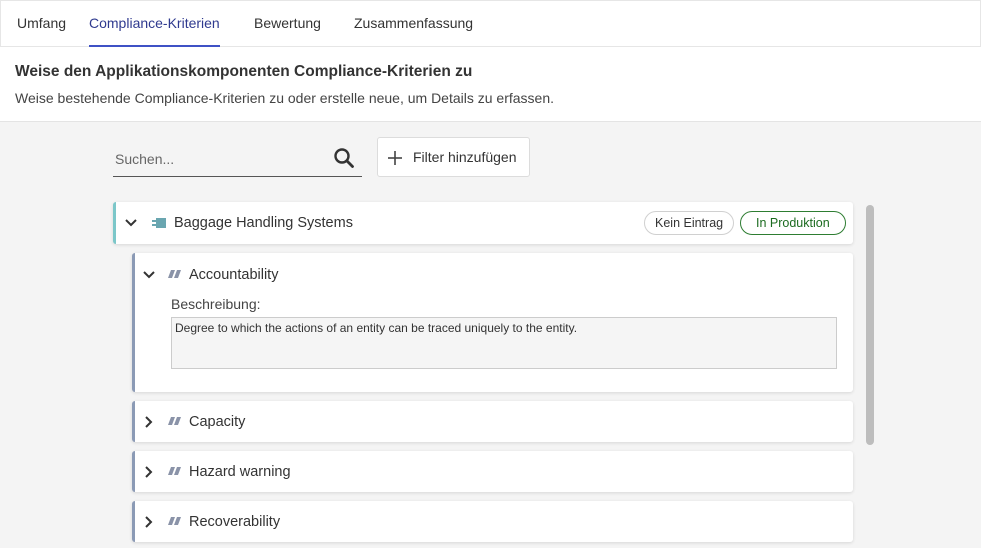 The height and width of the screenshot is (548, 981). Describe the element at coordinates (344, 158) in the screenshot. I see `search-icon` at that location.